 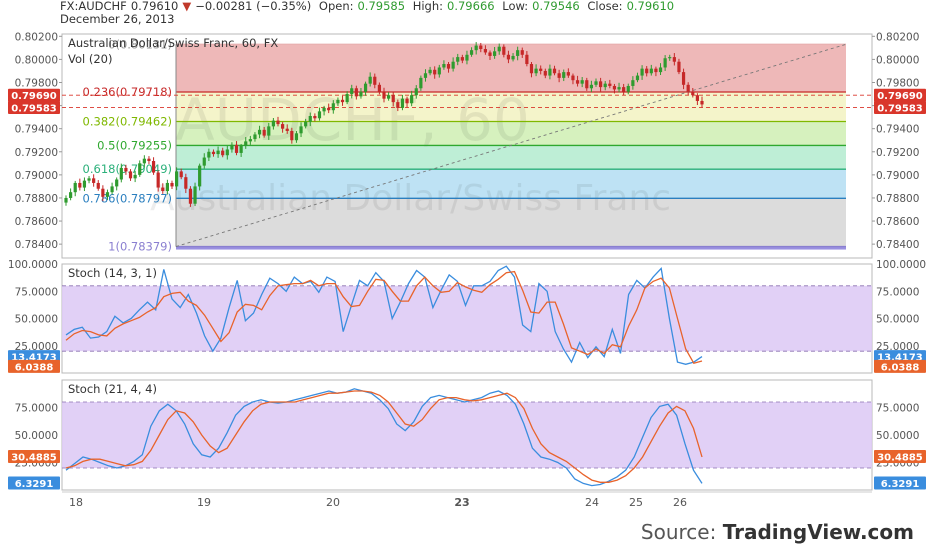 I want to click on source-credit: Source: TradingView.com, so click(x=777, y=532).